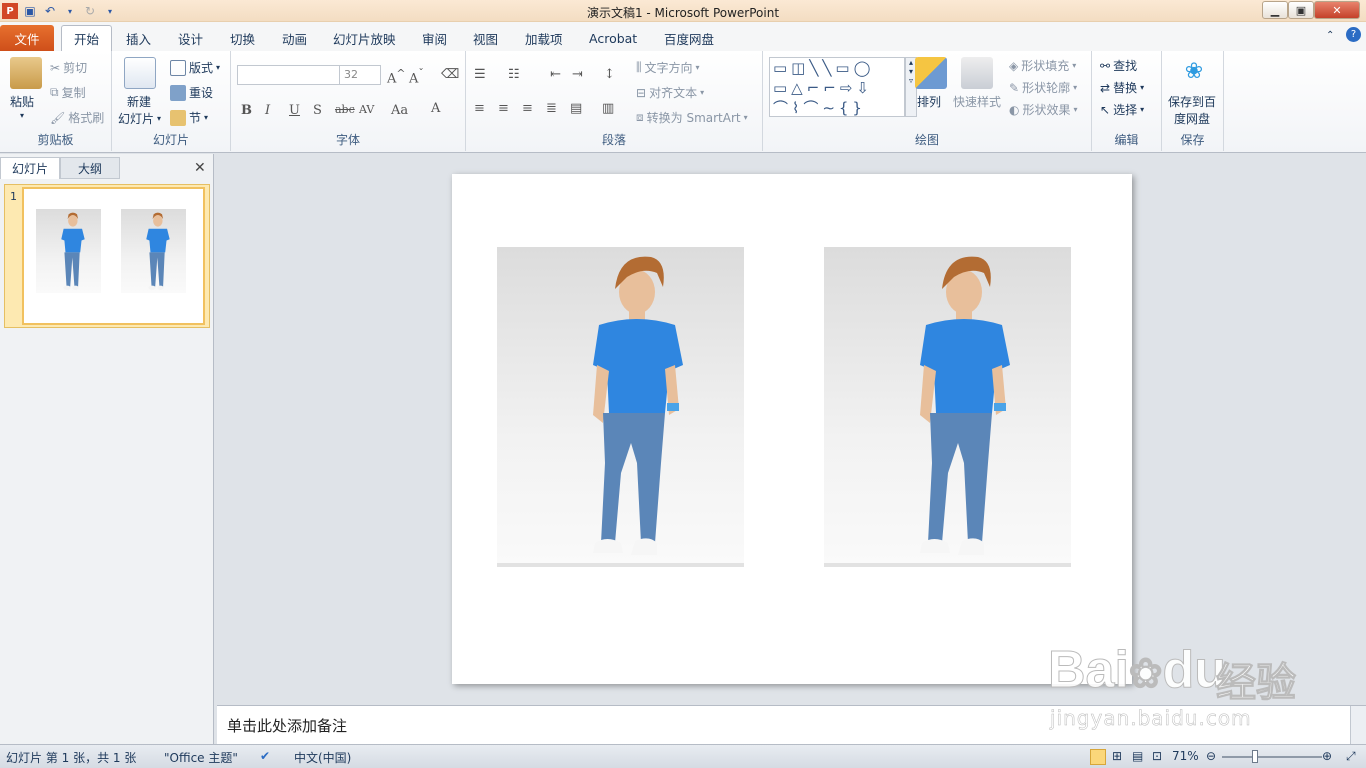 This screenshot has height=768, width=1366. What do you see at coordinates (113, 256) in the screenshot?
I see `slide-thumbnail` at bounding box center [113, 256].